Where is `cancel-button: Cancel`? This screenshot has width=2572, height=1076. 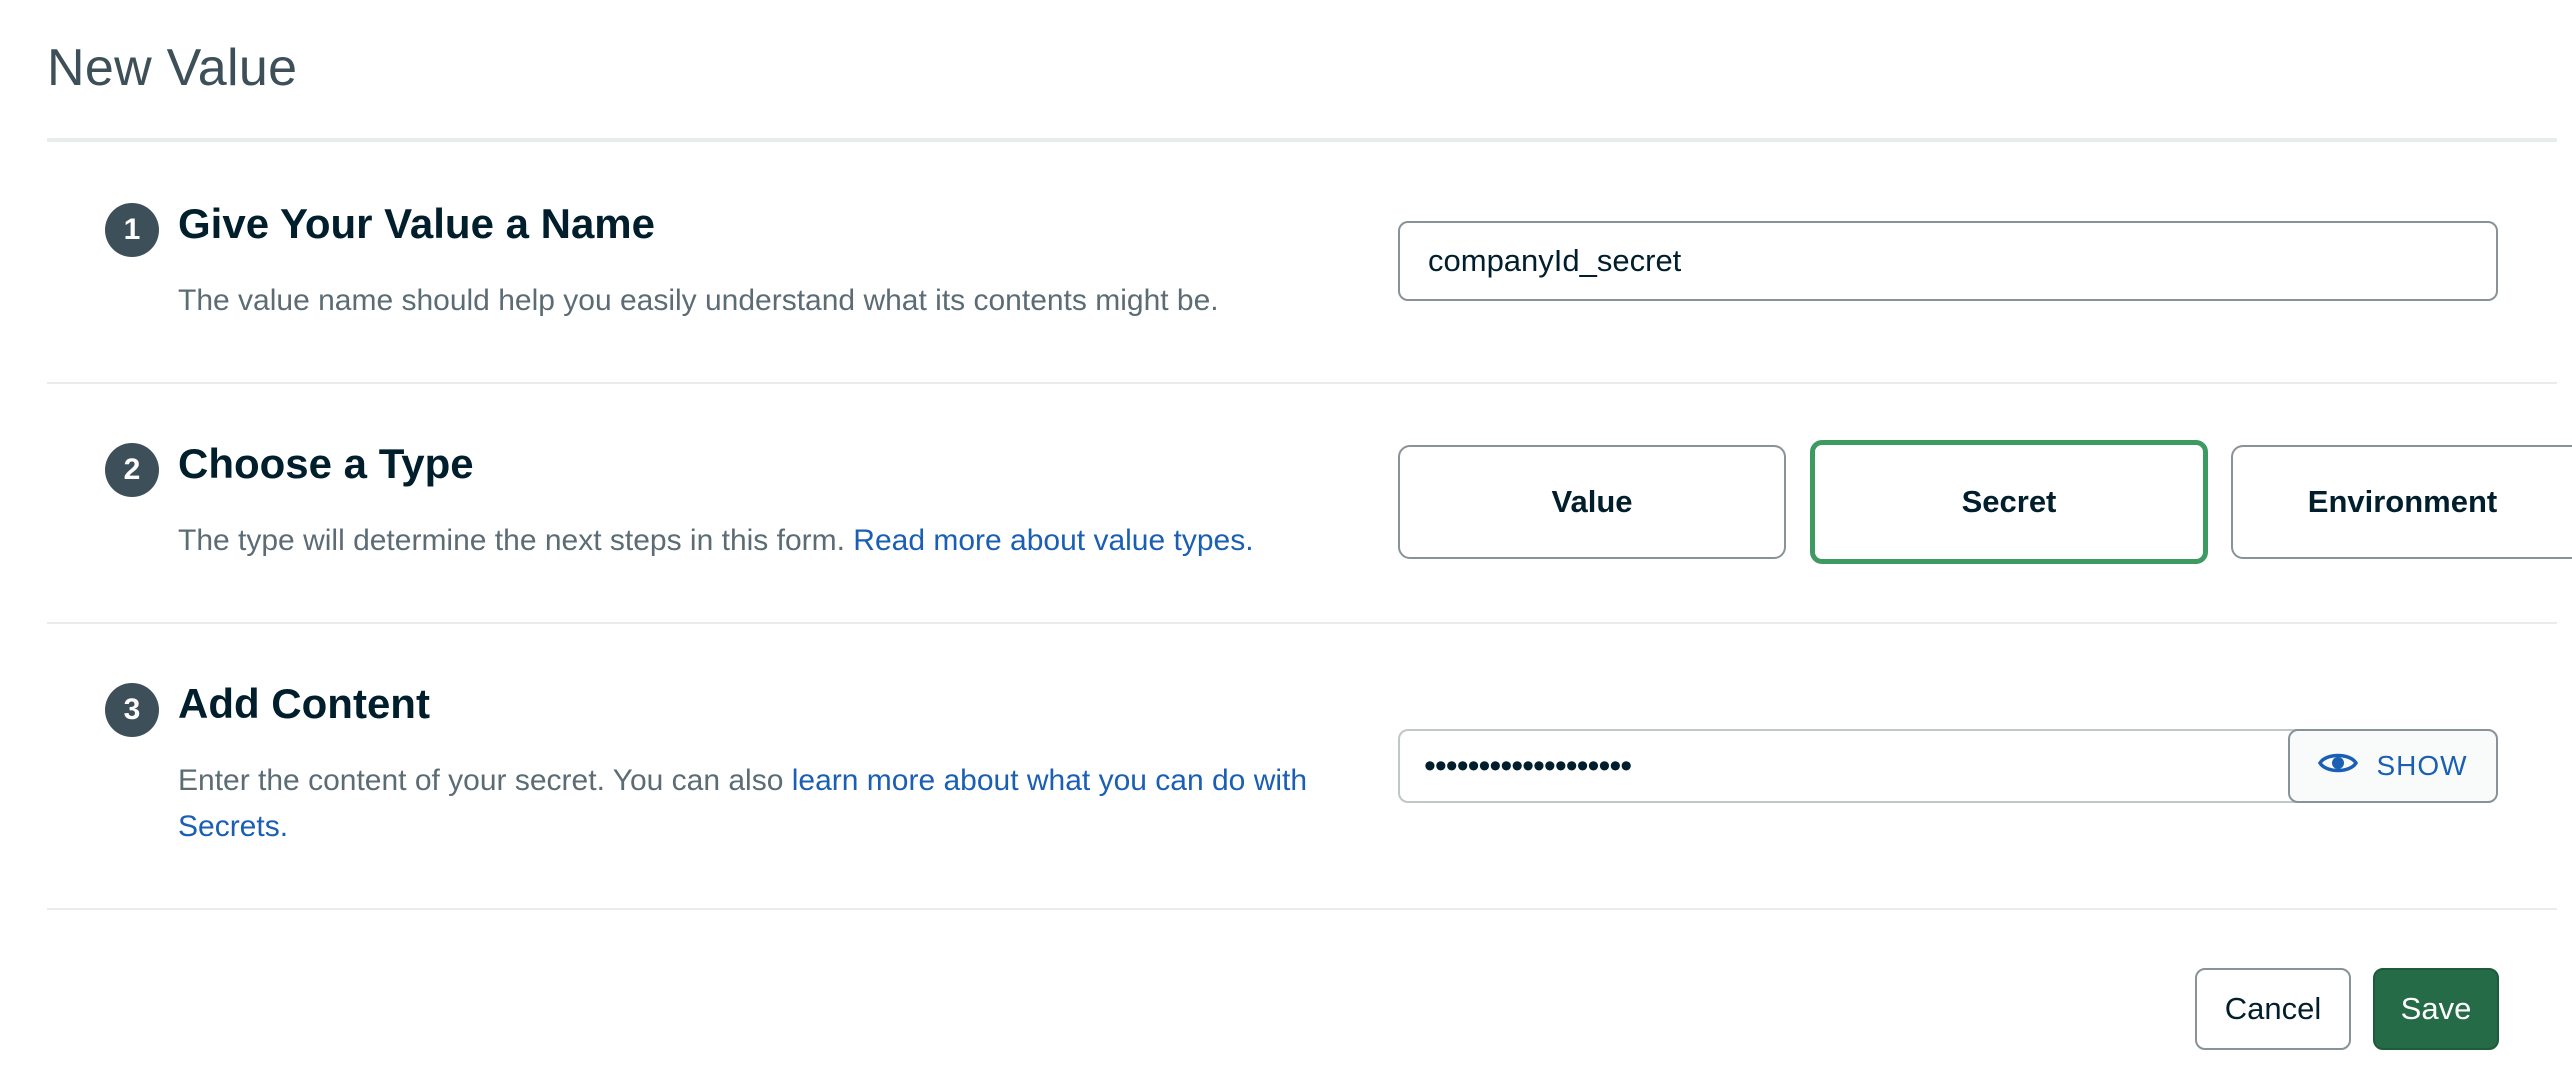
cancel-button: Cancel is located at coordinates (2273, 1009).